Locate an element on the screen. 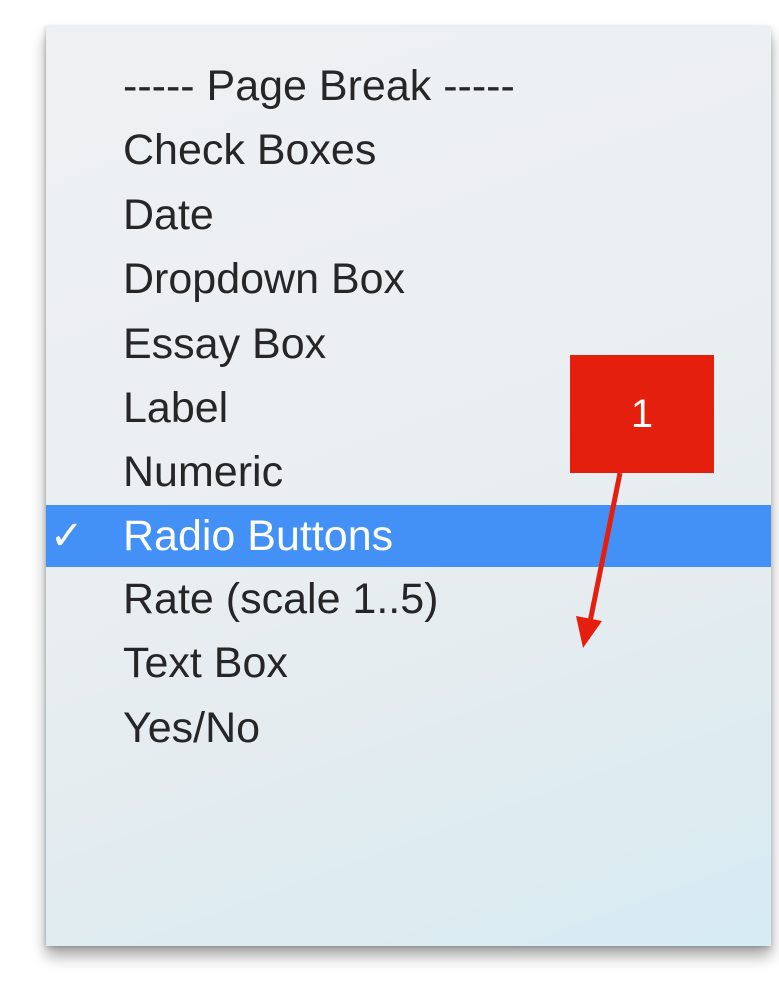 This screenshot has width=779, height=984. menu-item-label: Numeric is located at coordinates (203, 472).